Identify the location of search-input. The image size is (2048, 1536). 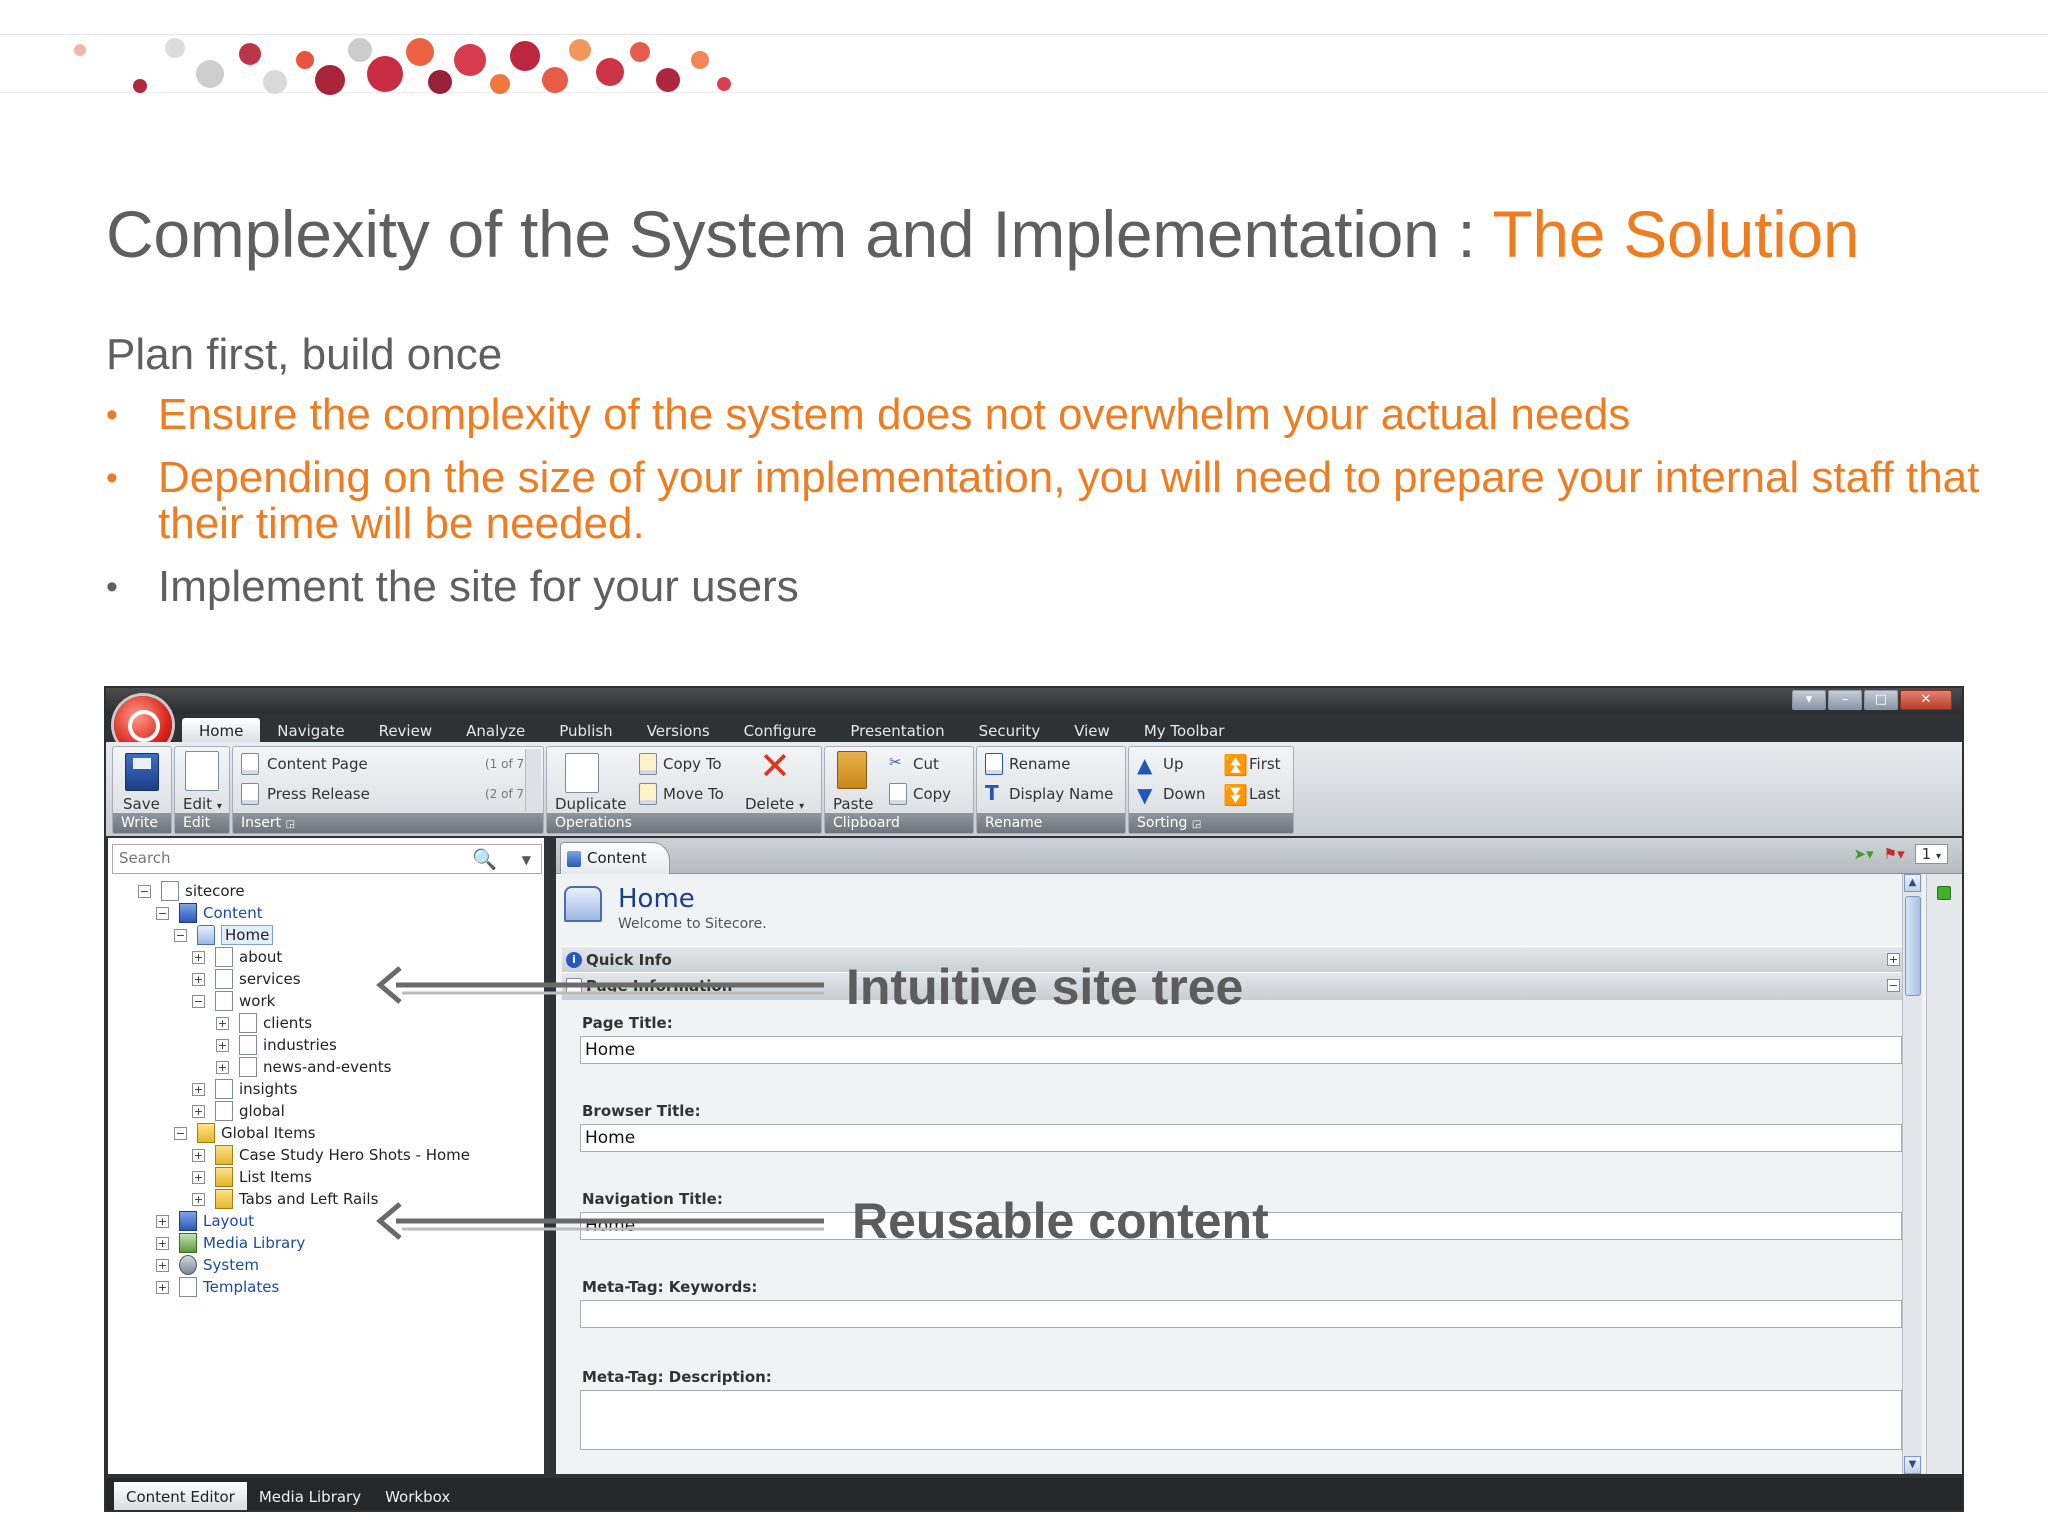
(293, 858).